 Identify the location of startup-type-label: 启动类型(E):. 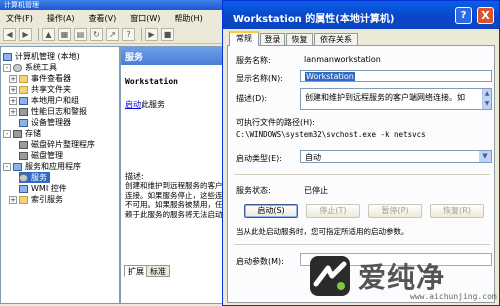
(259, 158).